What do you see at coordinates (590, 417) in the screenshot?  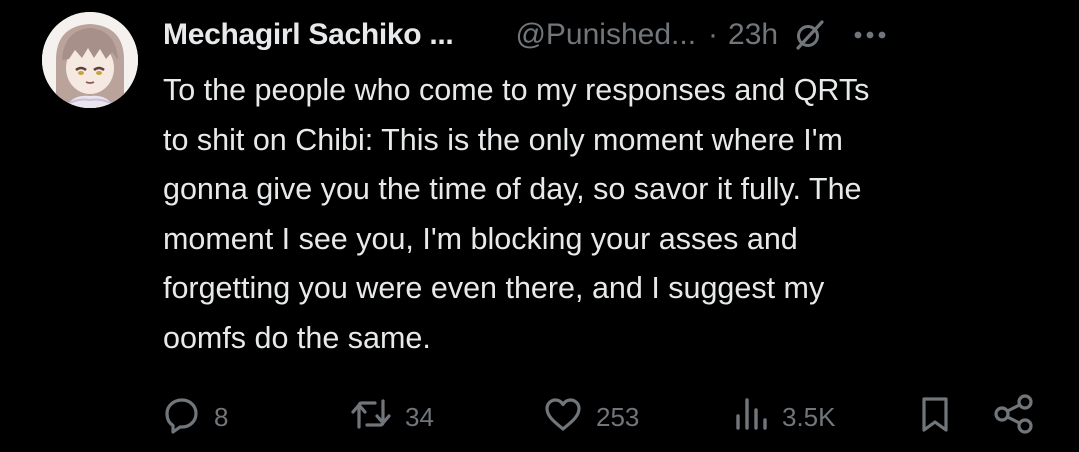 I see `like-button: 253` at bounding box center [590, 417].